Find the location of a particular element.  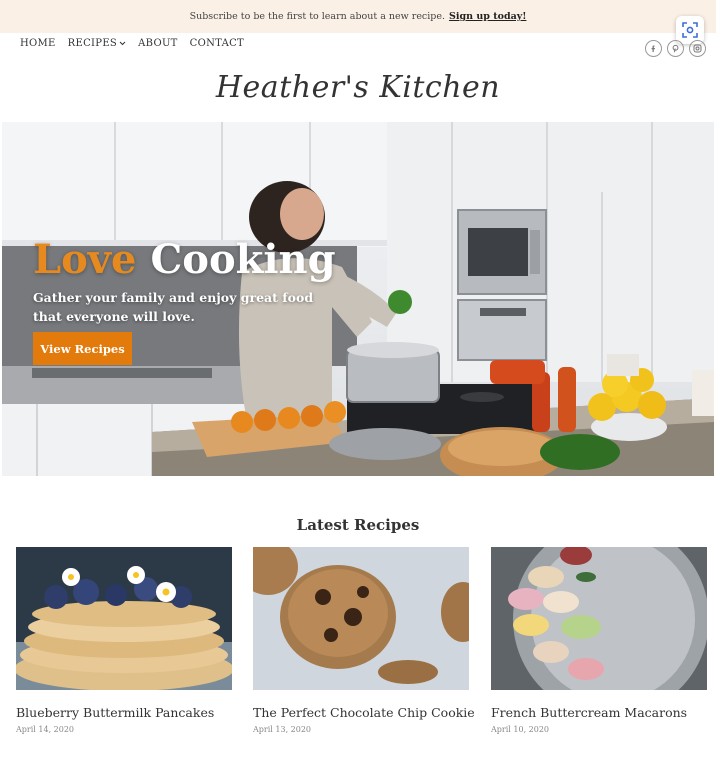

pancakes-image is located at coordinates (124, 618).